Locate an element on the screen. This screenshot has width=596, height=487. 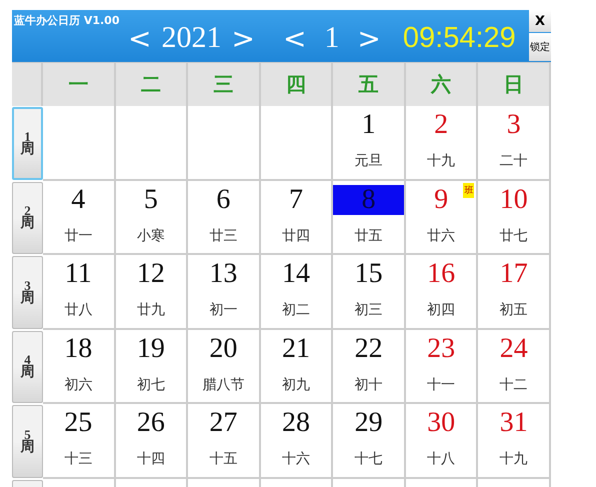
day-number: 21 is located at coordinates (295, 349).